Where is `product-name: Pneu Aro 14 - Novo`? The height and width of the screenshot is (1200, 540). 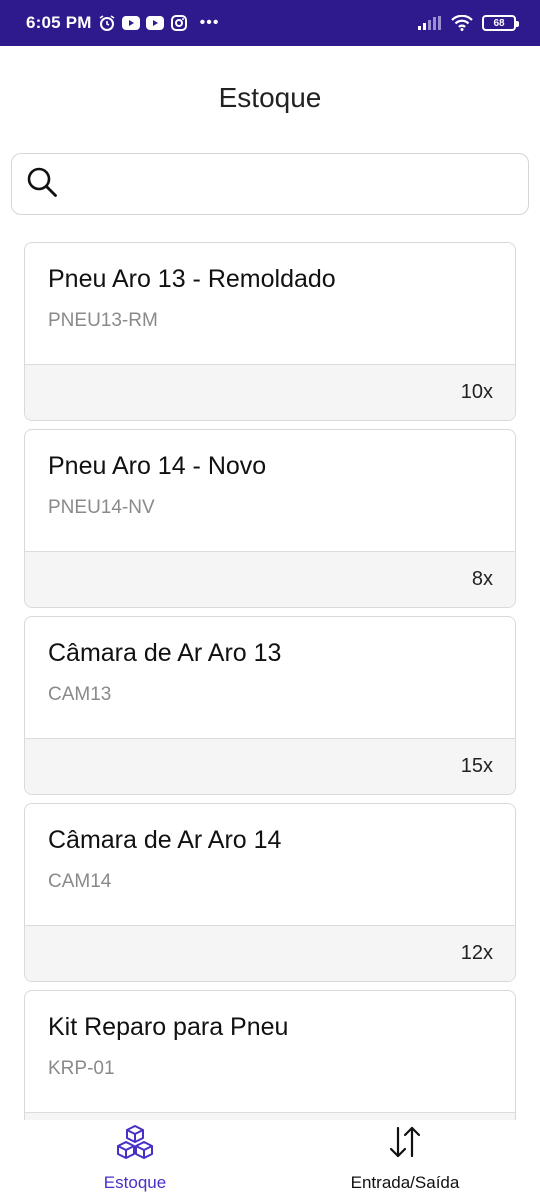 product-name: Pneu Aro 14 - Novo is located at coordinates (157, 466).